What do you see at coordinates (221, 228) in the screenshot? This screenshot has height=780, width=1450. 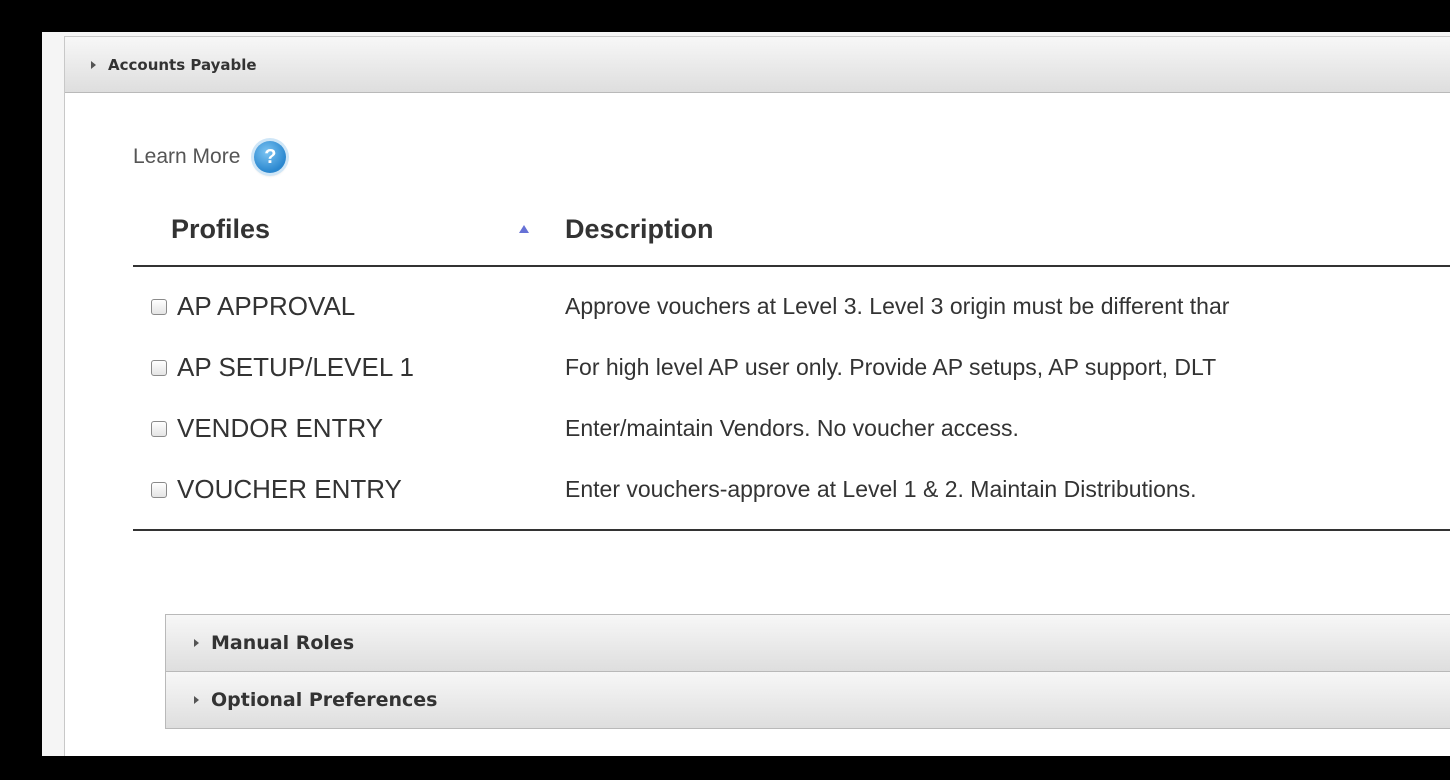 I see `profiles-header-label: Profiles` at bounding box center [221, 228].